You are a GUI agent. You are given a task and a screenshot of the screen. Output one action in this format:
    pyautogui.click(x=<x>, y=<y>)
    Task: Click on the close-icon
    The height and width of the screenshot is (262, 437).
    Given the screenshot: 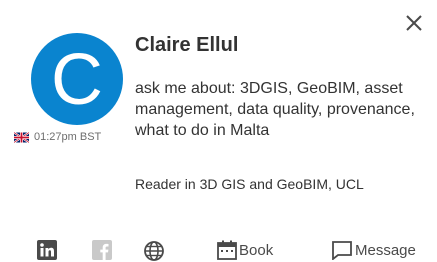 What is the action you would take?
    pyautogui.click(x=414, y=23)
    